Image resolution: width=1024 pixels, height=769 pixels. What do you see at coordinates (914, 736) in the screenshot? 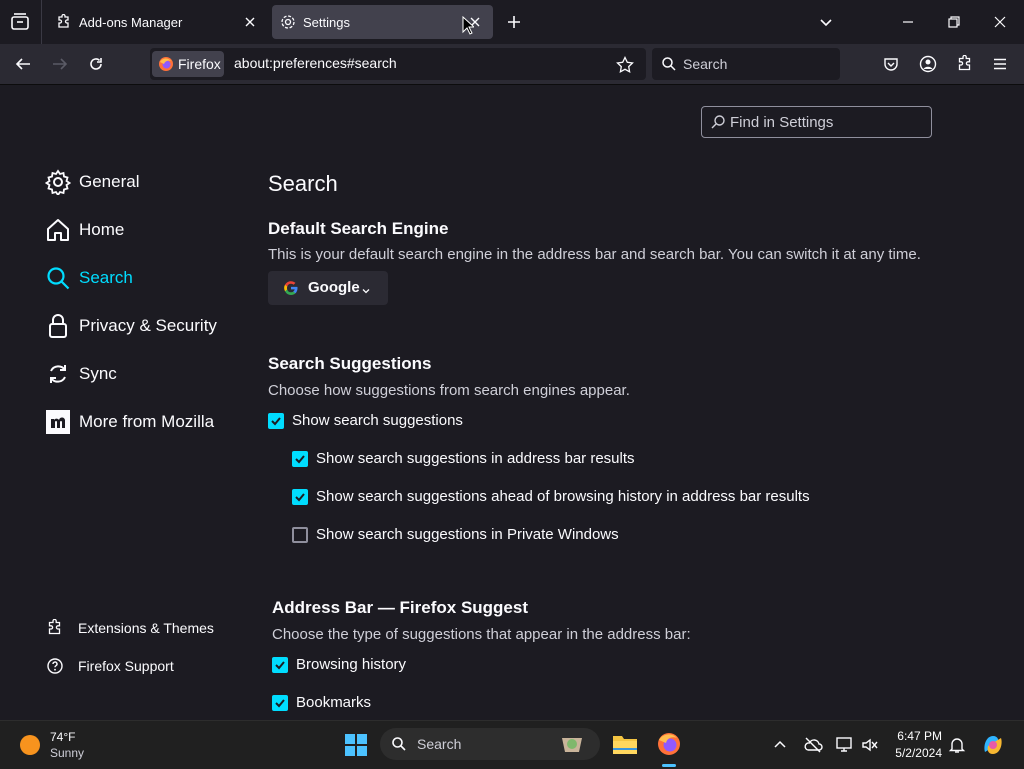
I see `clock-time: 6:47 PM` at bounding box center [914, 736].